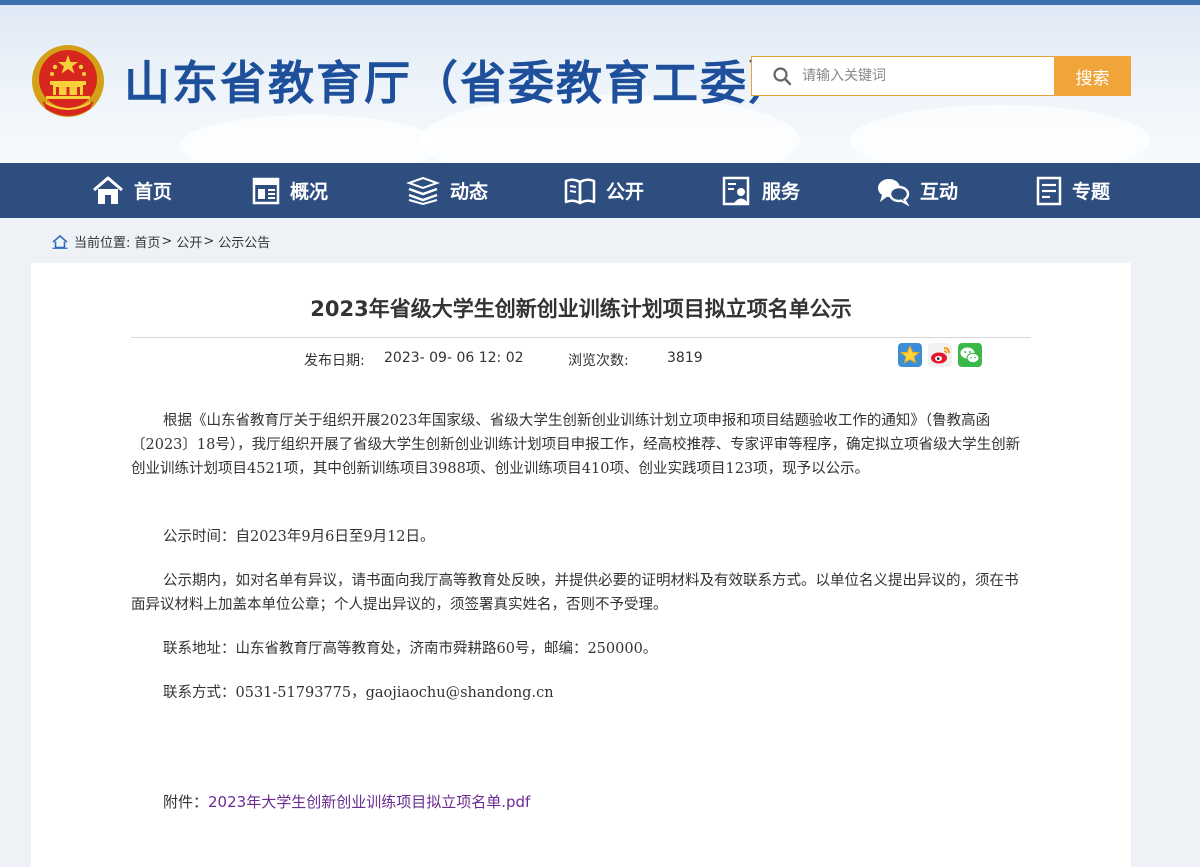 This screenshot has width=1200, height=867. I want to click on main-nav: 首页 概况 动态 公开 服务 互动 专题, so click(600, 190).